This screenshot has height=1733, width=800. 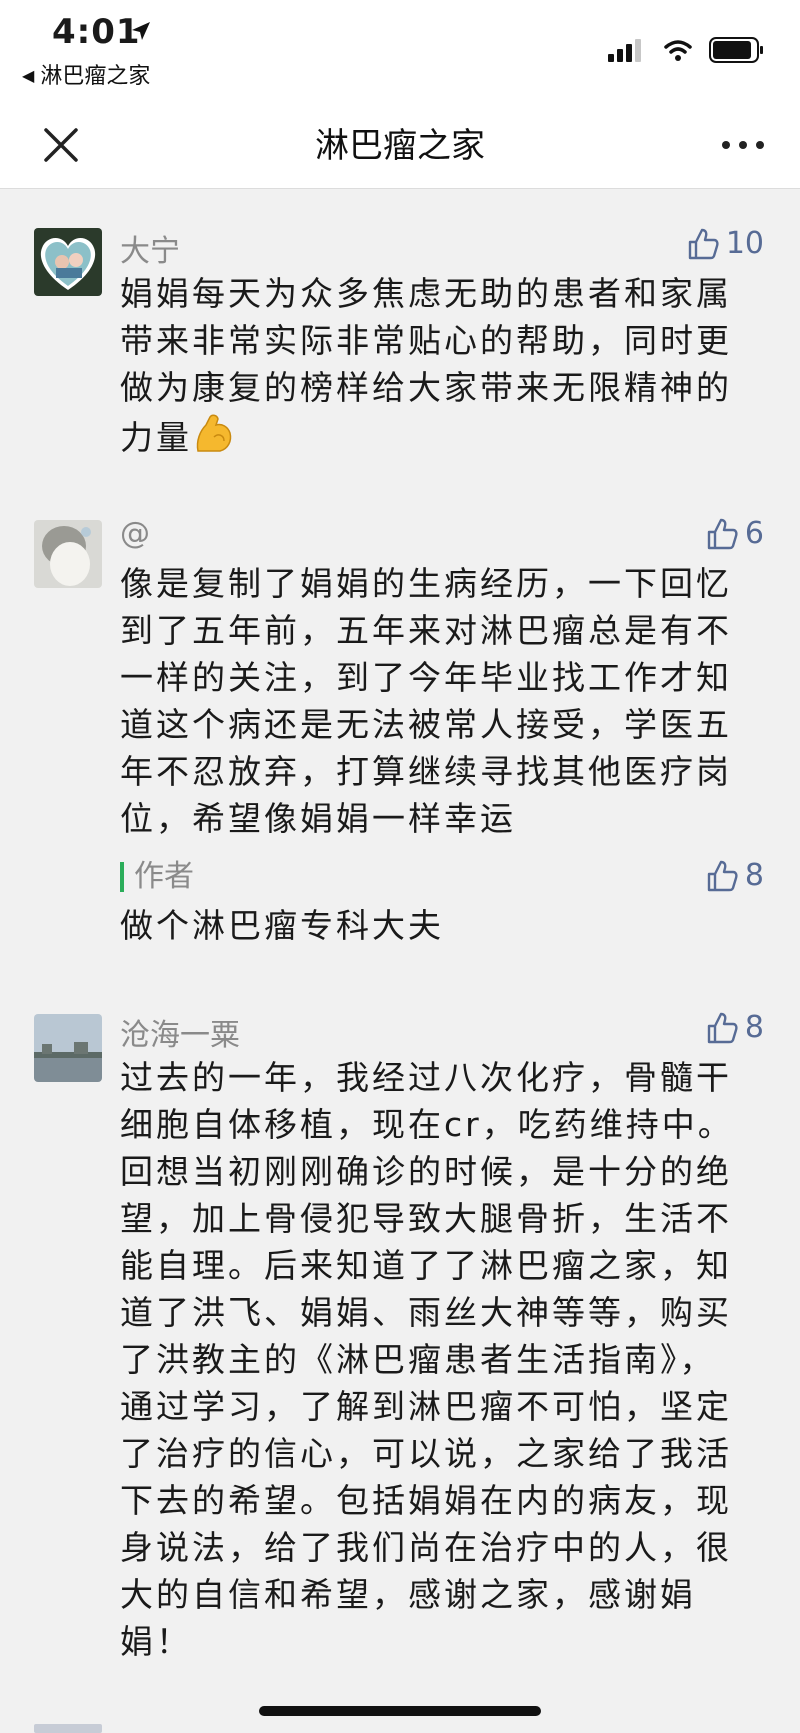 What do you see at coordinates (180, 1032) in the screenshot?
I see `comment-author: 沧海一粟` at bounding box center [180, 1032].